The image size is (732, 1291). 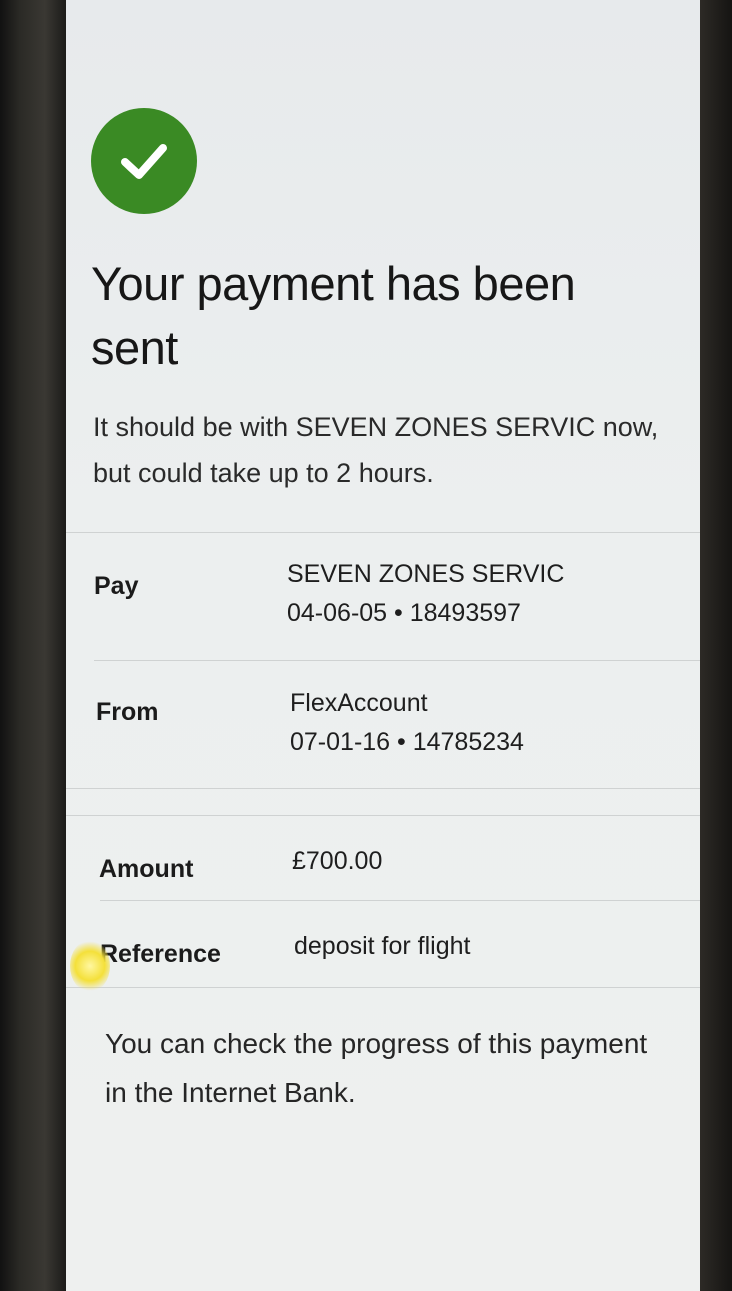 What do you see at coordinates (359, 703) in the screenshot?
I see `source-account-name: FlexAccount` at bounding box center [359, 703].